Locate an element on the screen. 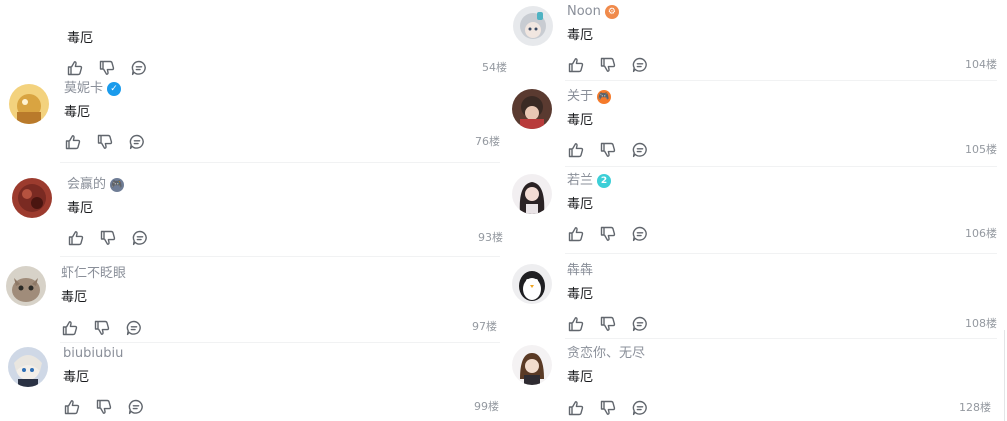 The height and width of the screenshot is (421, 1007). username-row: biubiubiu is located at coordinates (93, 354).